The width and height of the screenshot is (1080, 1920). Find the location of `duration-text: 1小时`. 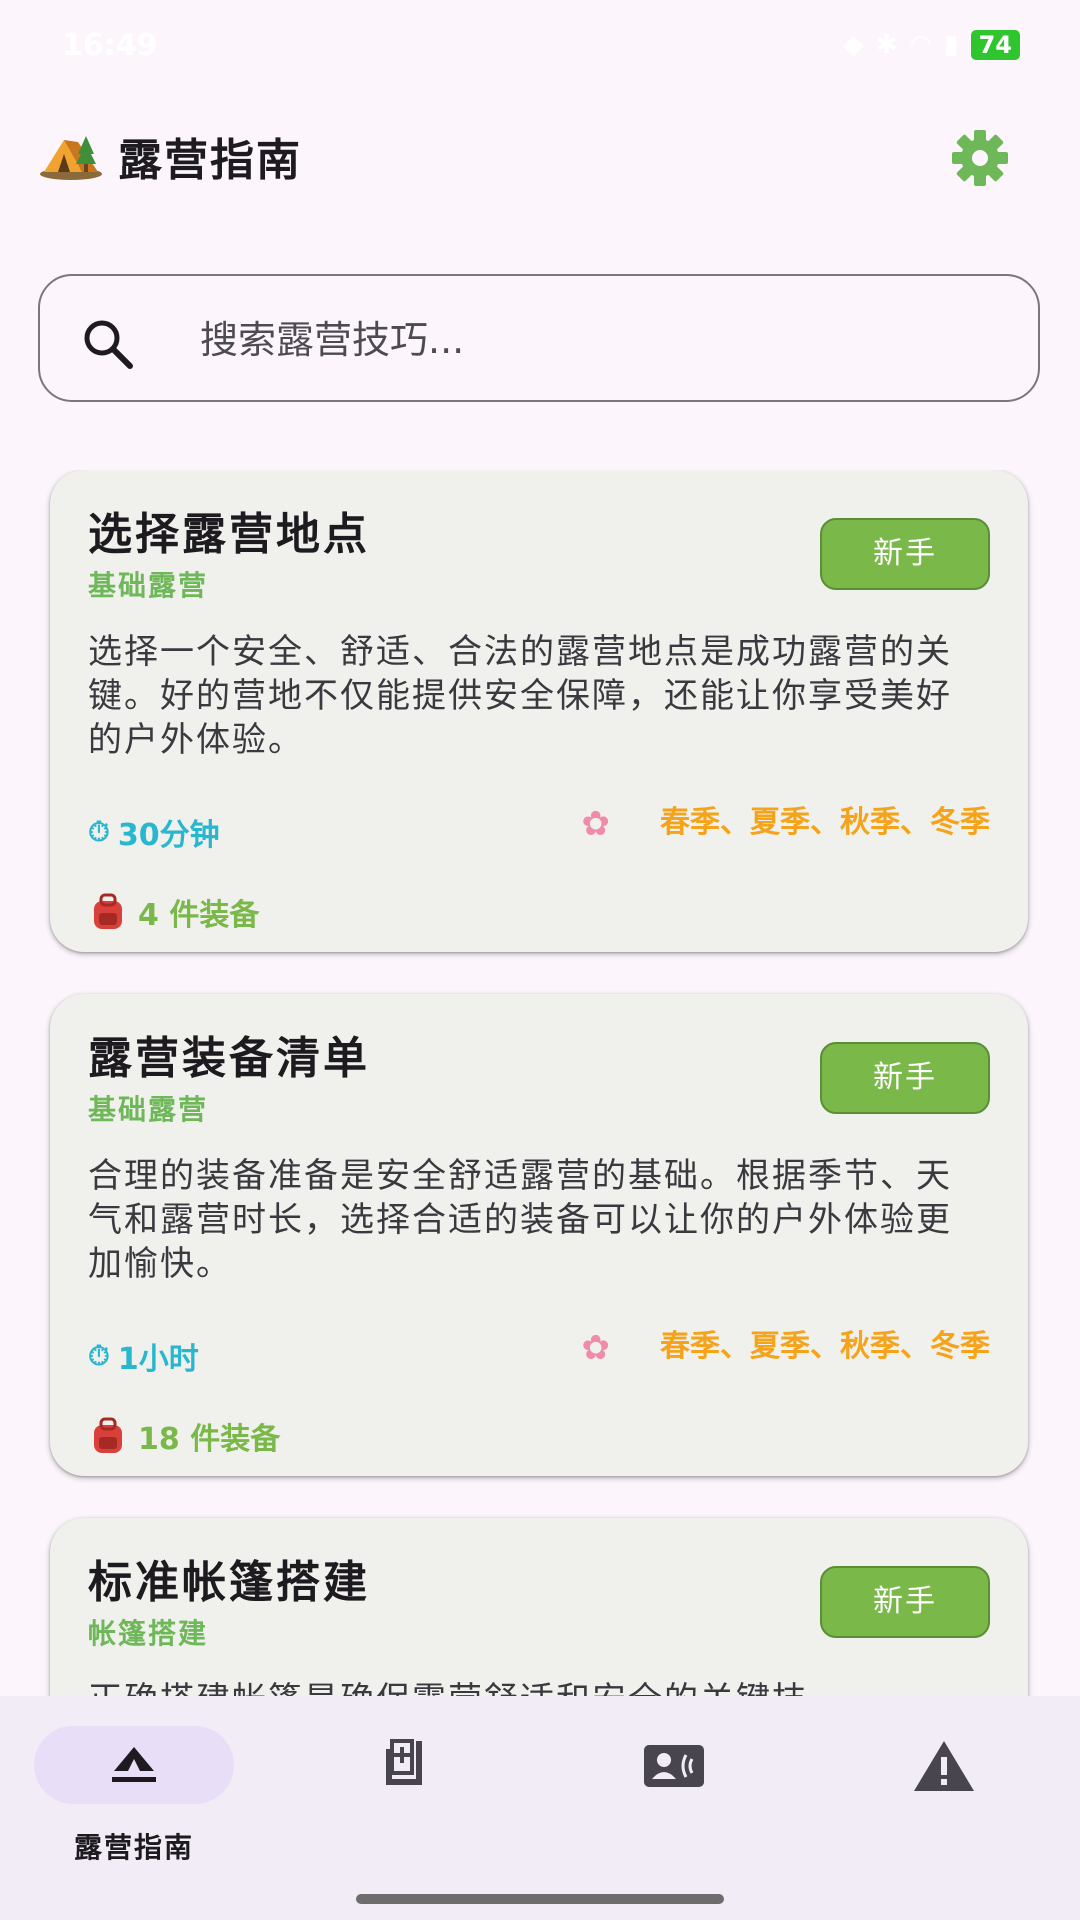

duration-text: 1小时 is located at coordinates (158, 1359).